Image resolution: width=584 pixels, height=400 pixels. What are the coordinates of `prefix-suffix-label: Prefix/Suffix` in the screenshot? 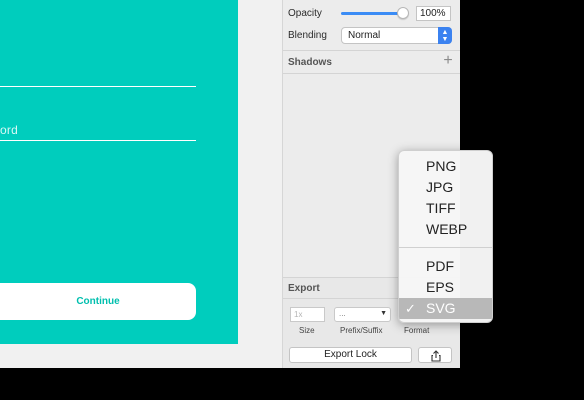 It's located at (361, 330).